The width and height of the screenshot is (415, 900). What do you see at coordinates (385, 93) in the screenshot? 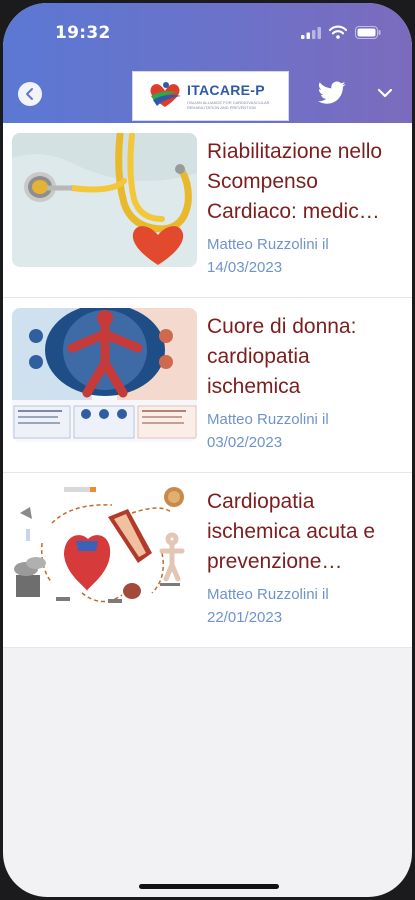
I see `chevron-down-icon` at bounding box center [385, 93].